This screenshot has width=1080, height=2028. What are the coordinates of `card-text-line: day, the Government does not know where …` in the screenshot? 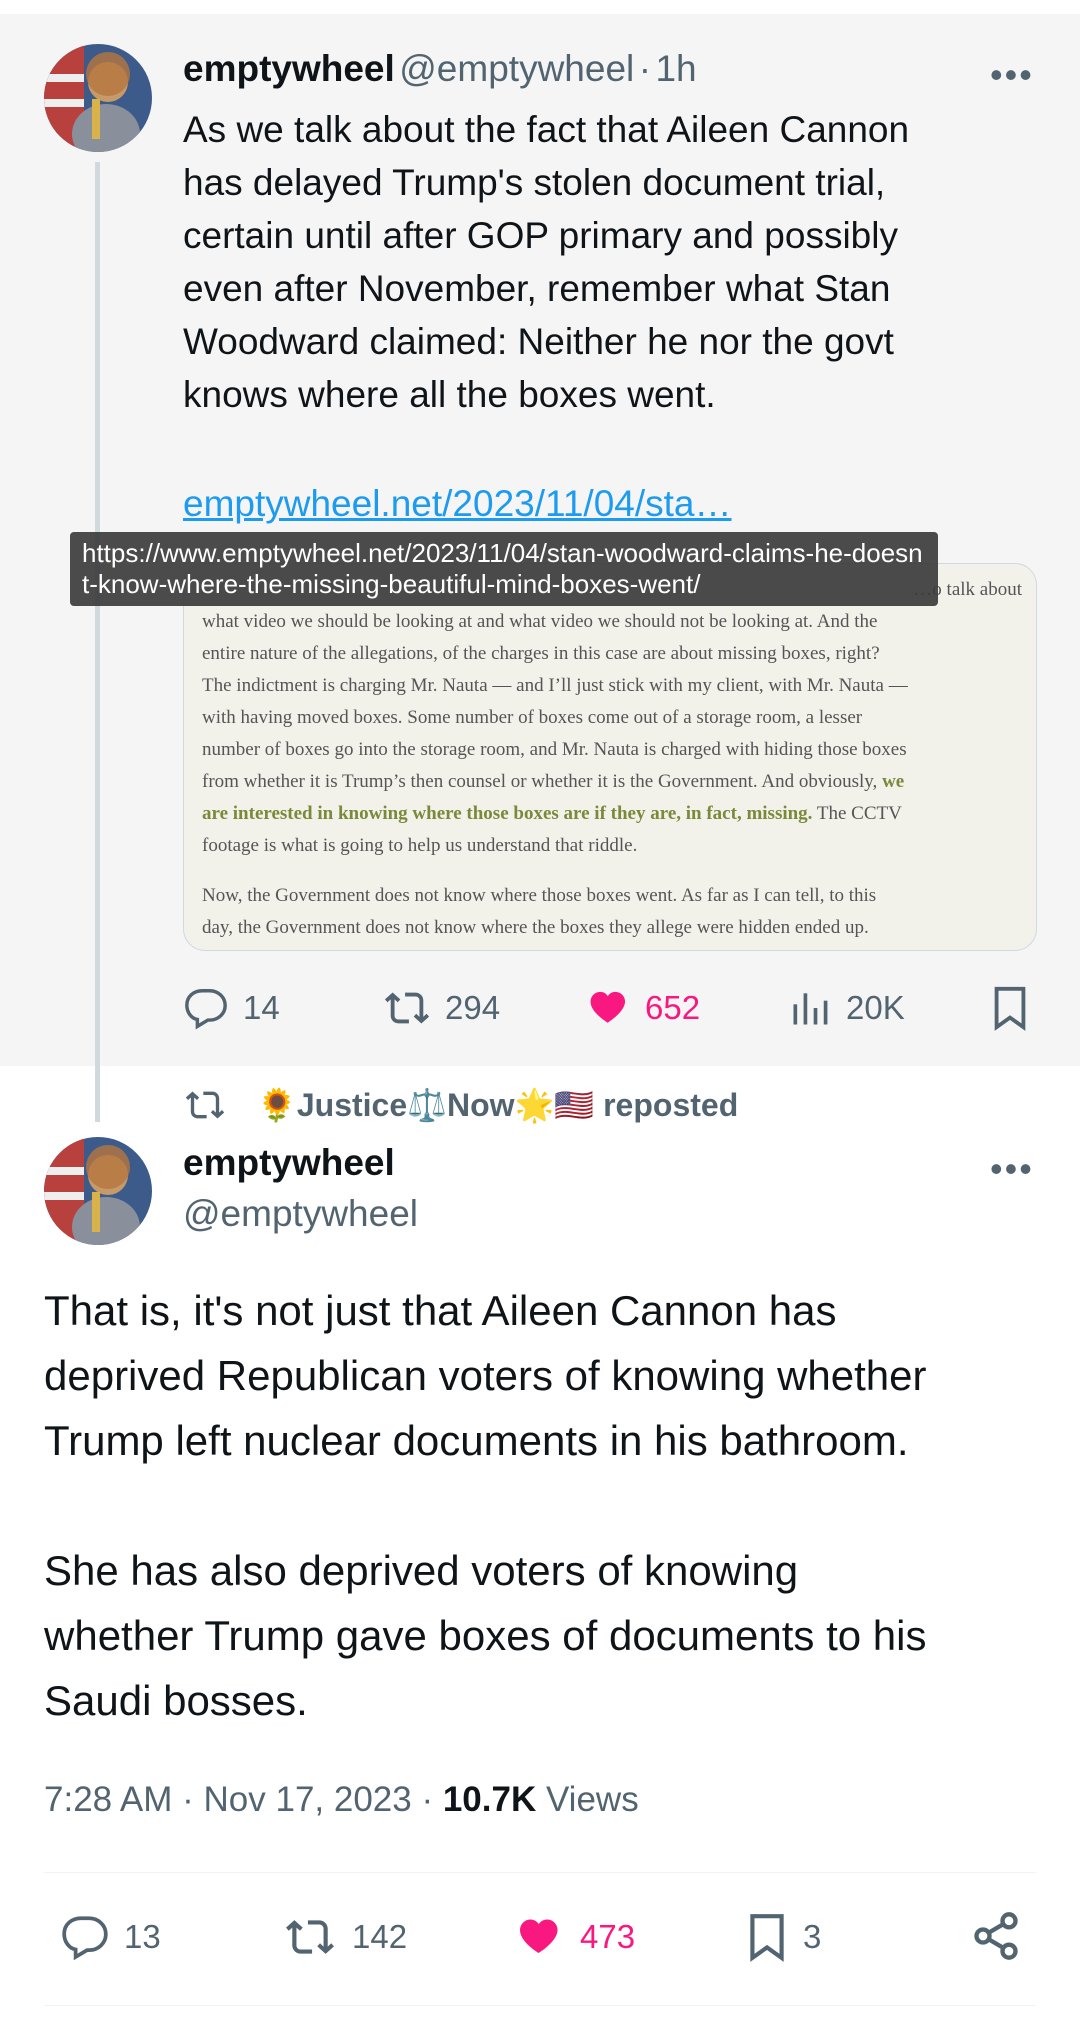 It's located at (535, 927).